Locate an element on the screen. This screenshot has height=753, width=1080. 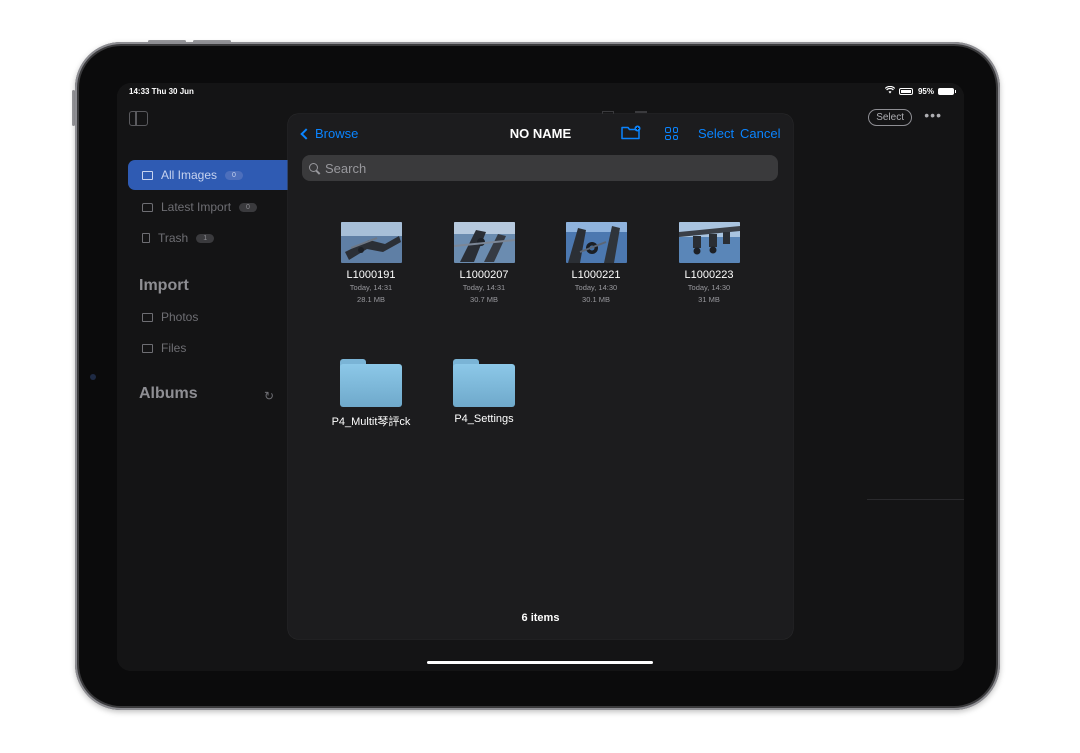
folder-item: P4_Multit琴評ck is located at coordinates (371, 394).